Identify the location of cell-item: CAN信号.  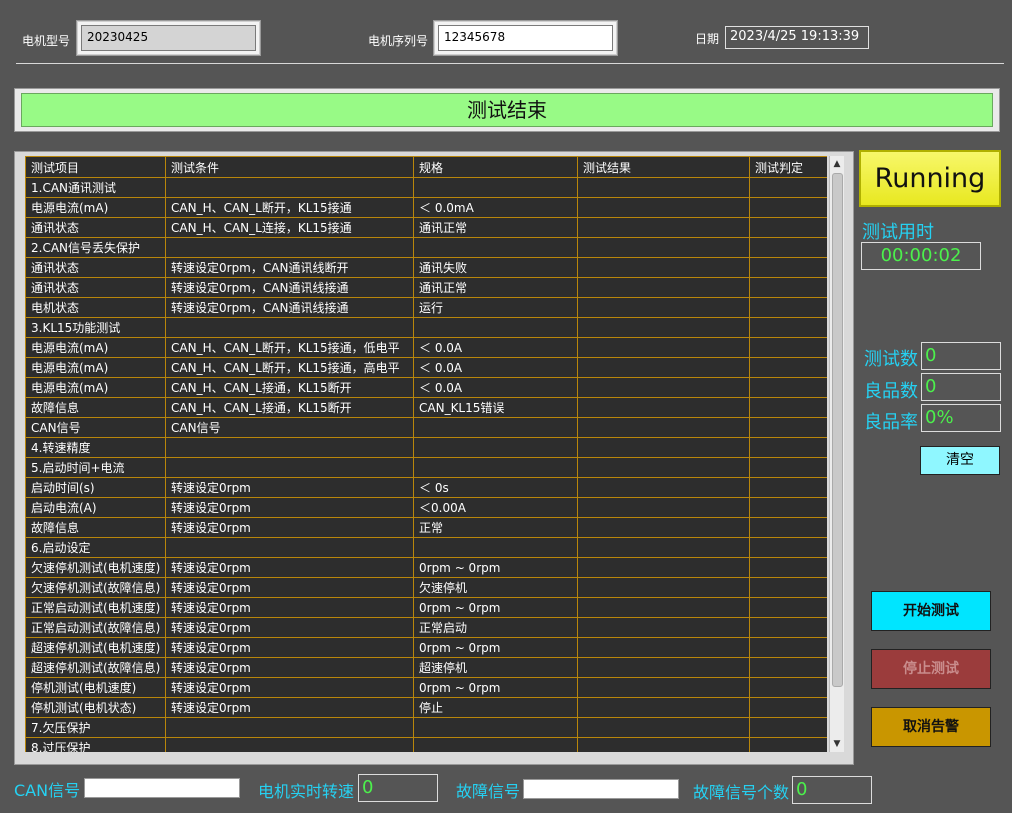
(95, 427).